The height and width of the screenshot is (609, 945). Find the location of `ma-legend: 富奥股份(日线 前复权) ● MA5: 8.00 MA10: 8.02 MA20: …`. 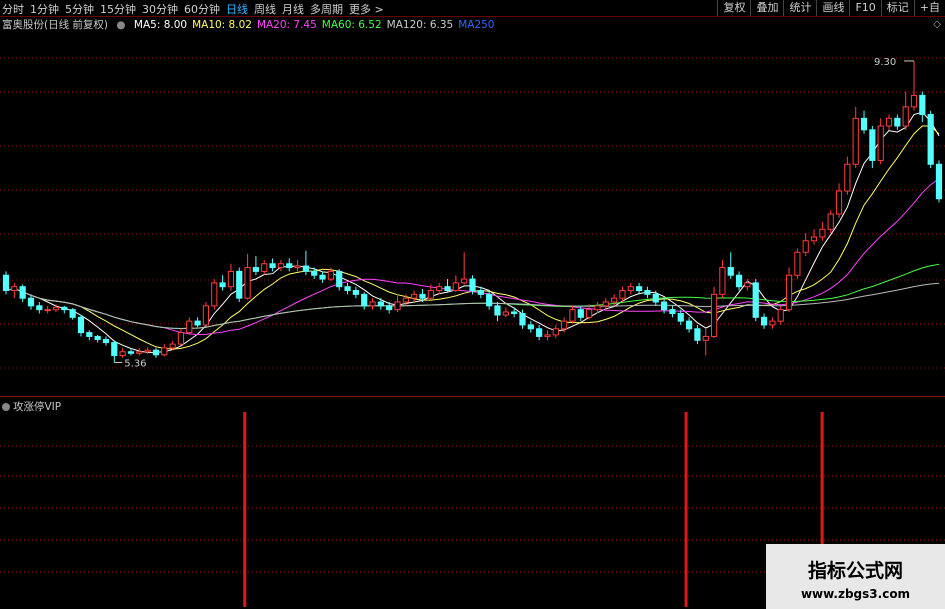

ma-legend: 富奥股份(日线 前复权) ● MA5: 8.00 MA10: 8.02 MA20: … is located at coordinates (253, 24).